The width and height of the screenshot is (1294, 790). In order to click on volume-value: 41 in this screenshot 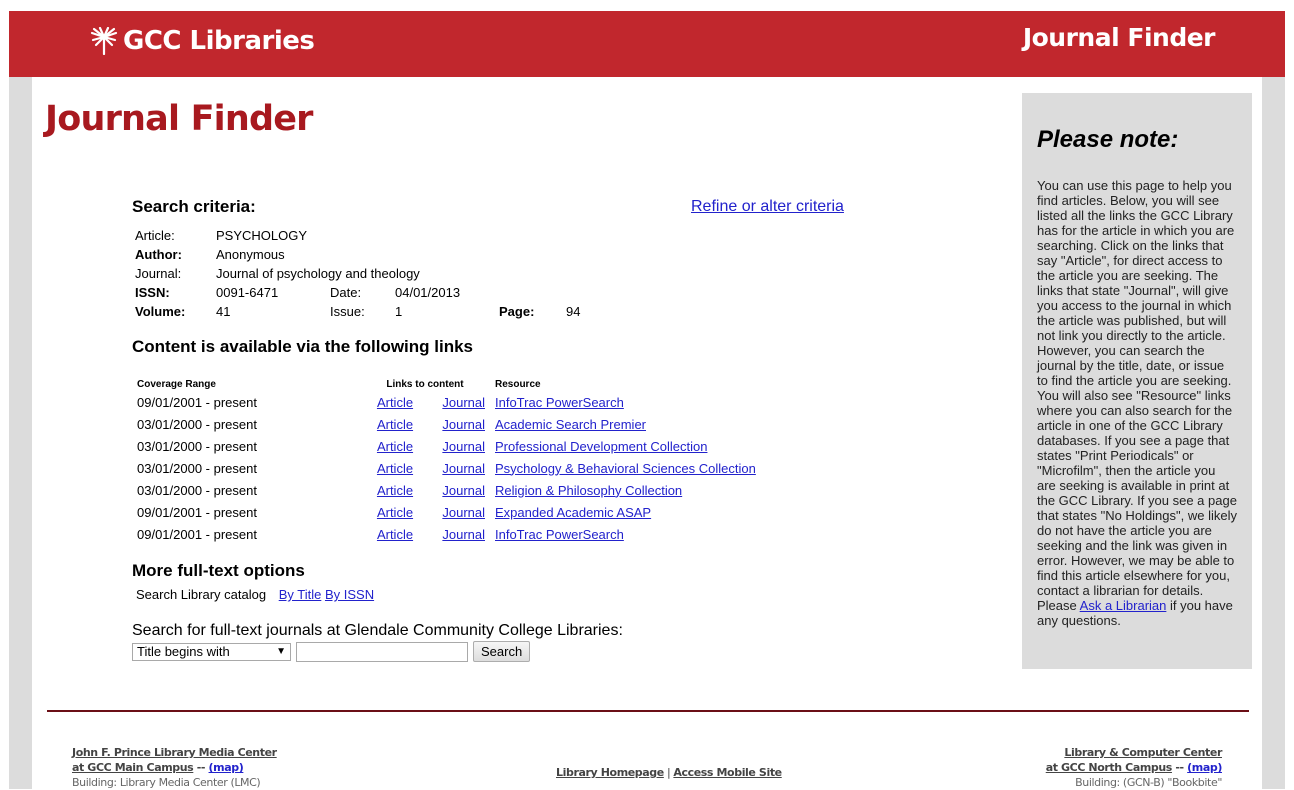, I will do `click(223, 311)`.